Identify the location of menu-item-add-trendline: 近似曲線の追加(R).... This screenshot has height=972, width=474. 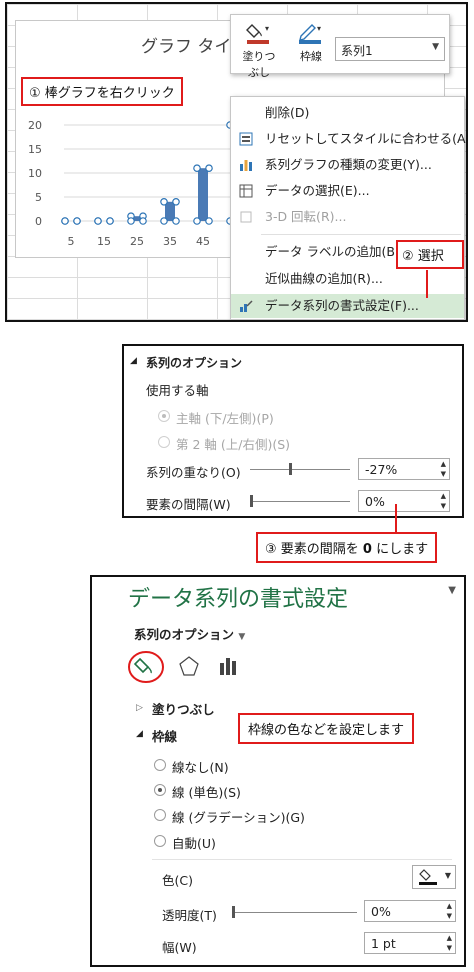
(347, 279).